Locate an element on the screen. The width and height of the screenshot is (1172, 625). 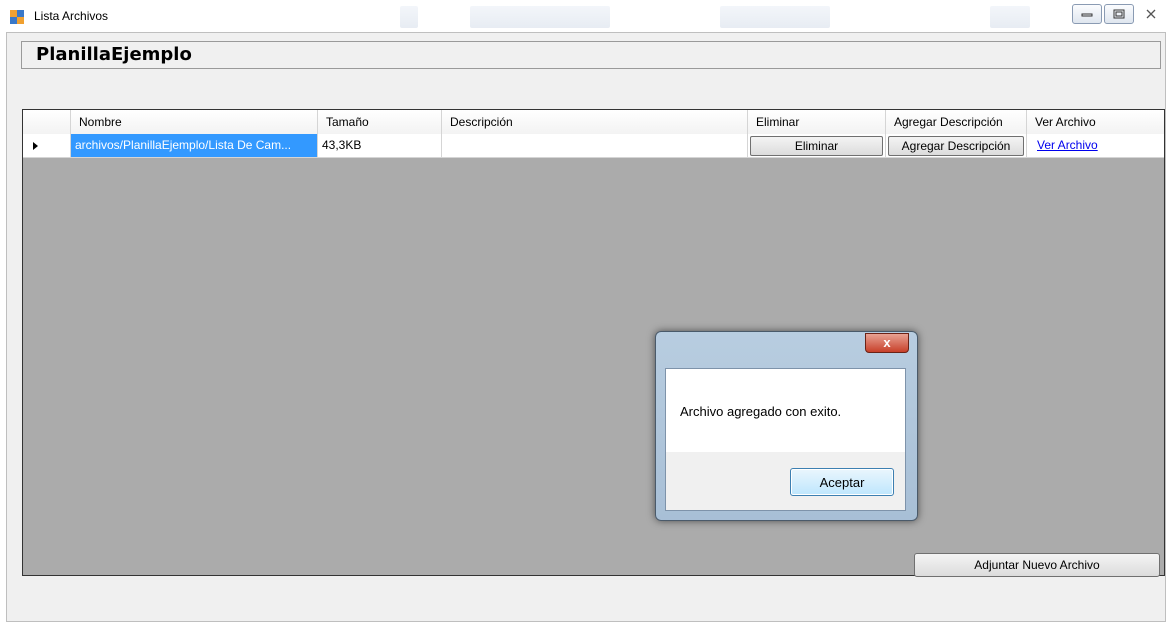
maximize-button is located at coordinates (1119, 14).